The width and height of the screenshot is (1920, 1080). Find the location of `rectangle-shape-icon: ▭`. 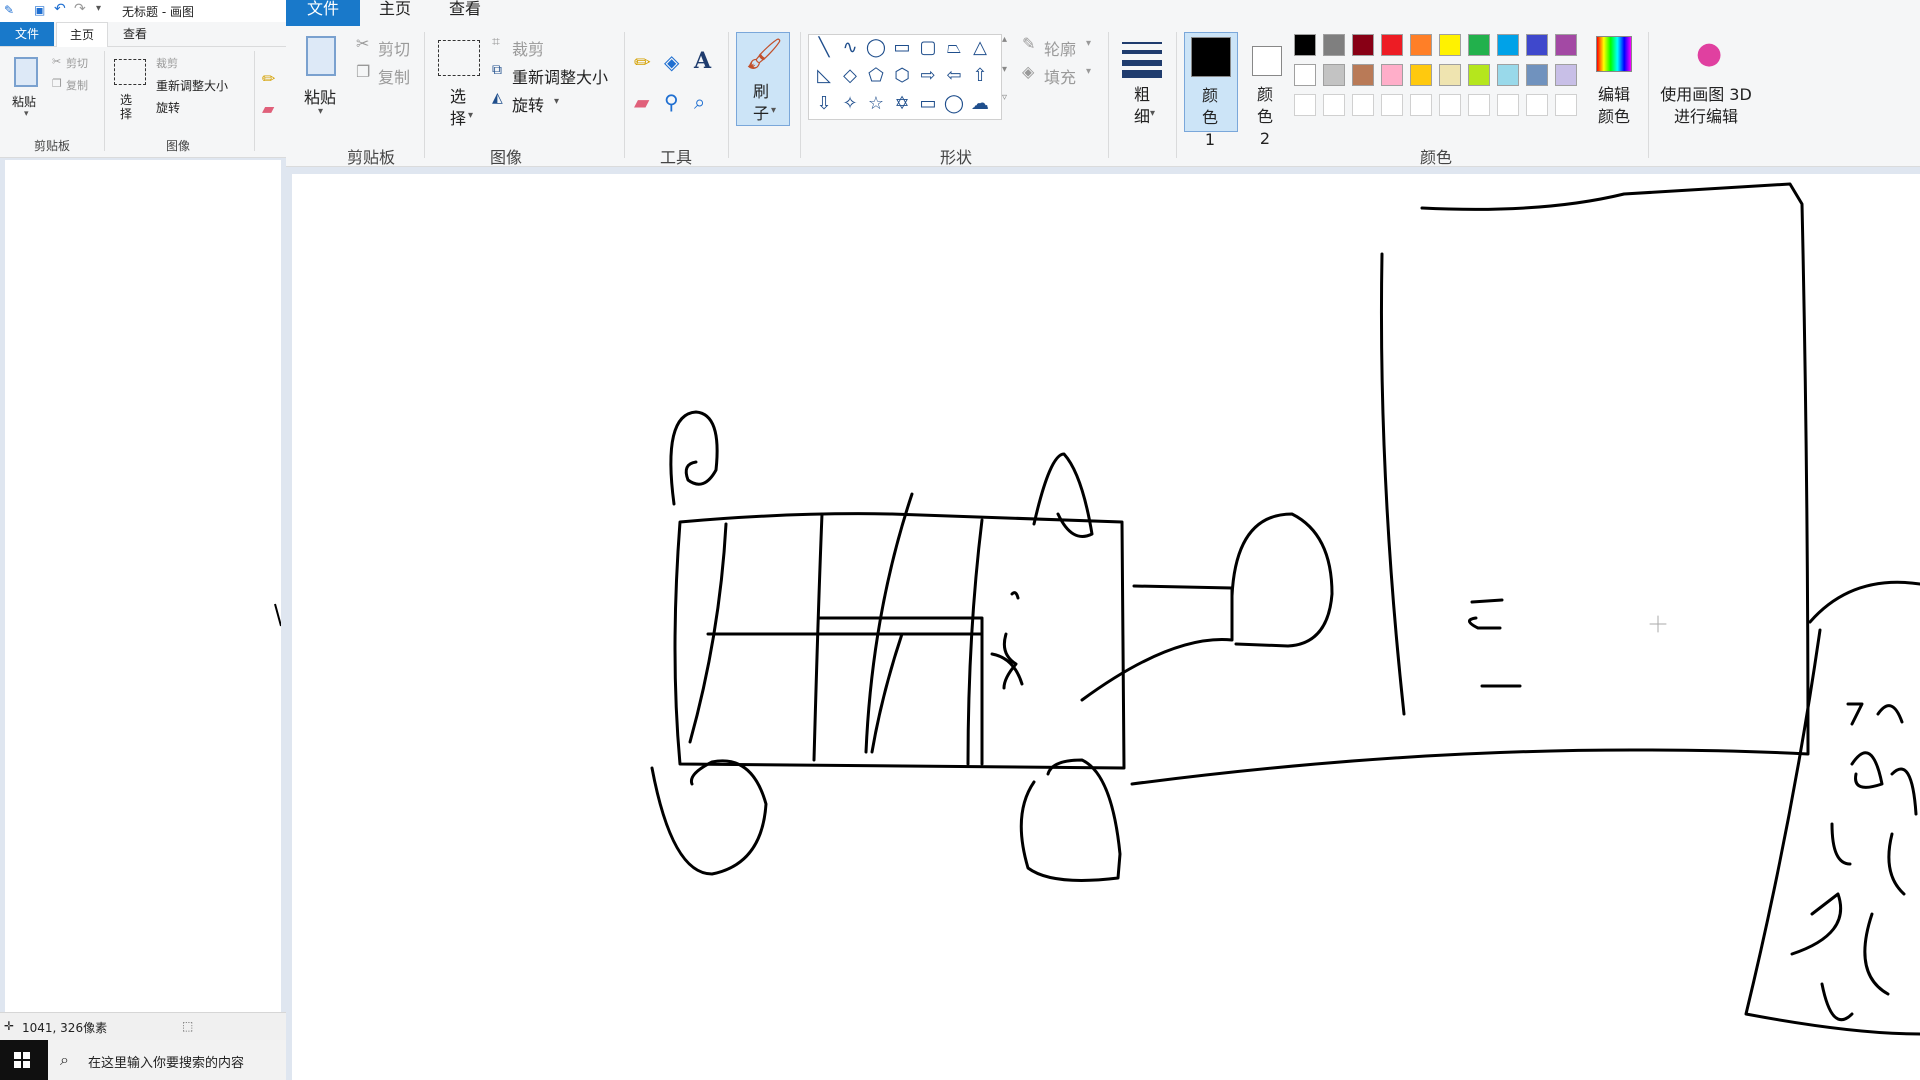

rectangle-shape-icon: ▭ is located at coordinates (902, 48).